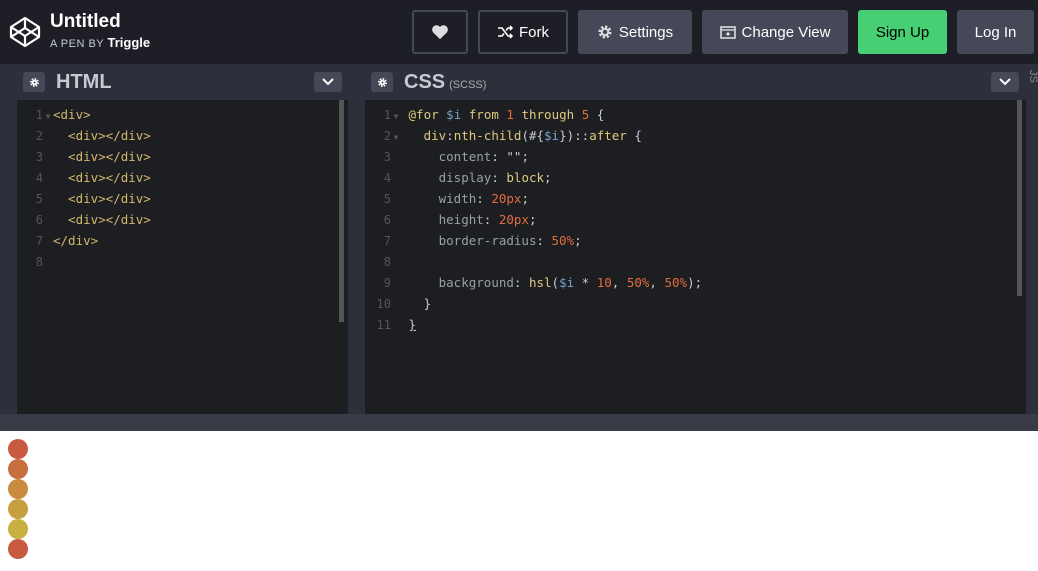  Describe the element at coordinates (404, 303) in the screenshot. I see `code-line: 10 }` at that location.